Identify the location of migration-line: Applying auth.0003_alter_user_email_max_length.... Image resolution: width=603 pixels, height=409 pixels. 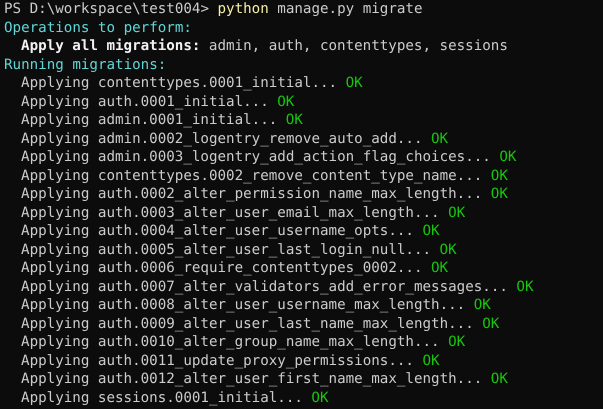
(230, 213).